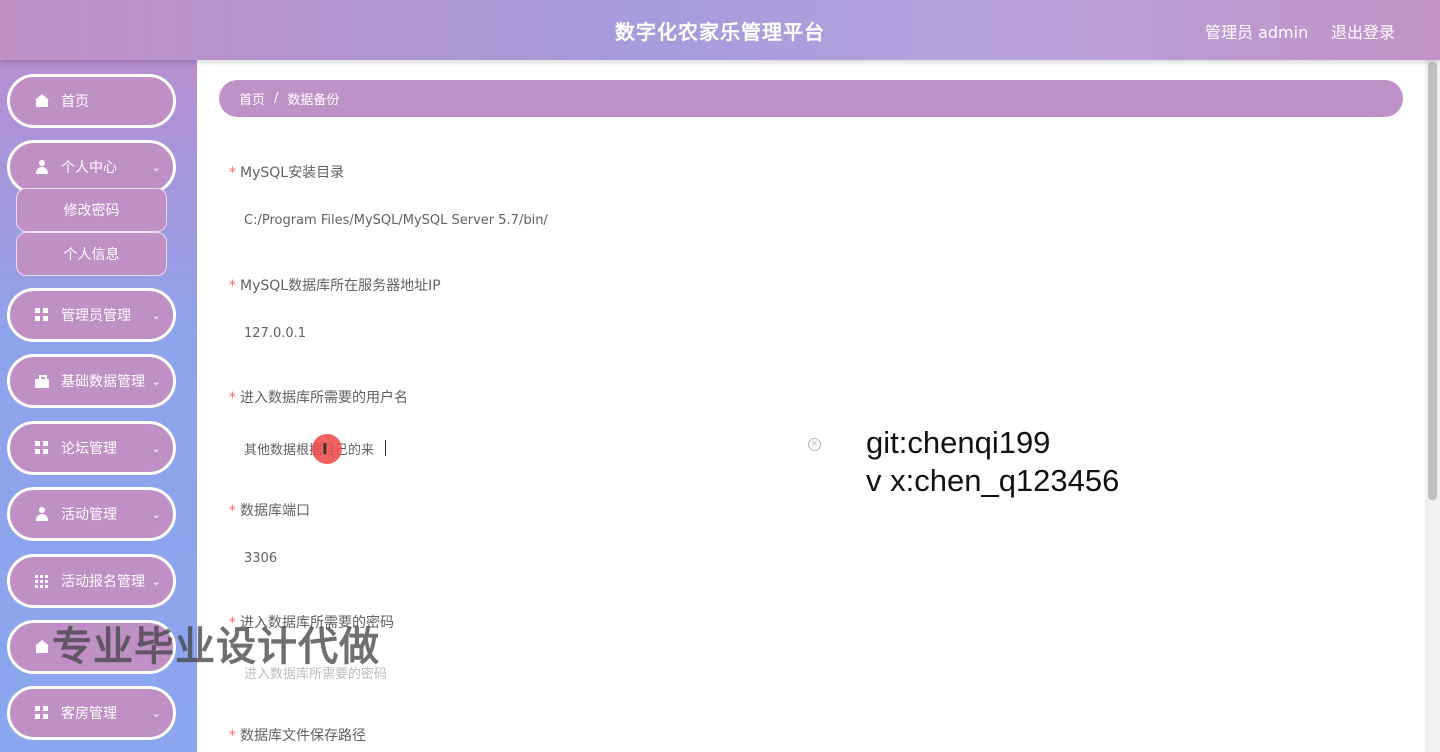  I want to click on scrollbar-thumb, so click(1432, 281).